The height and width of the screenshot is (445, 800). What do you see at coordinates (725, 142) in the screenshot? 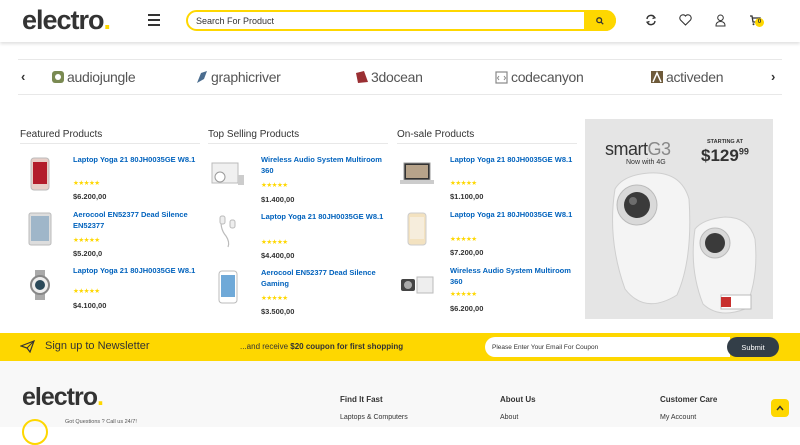
I see `promo-starting-at: STARTING AT` at bounding box center [725, 142].